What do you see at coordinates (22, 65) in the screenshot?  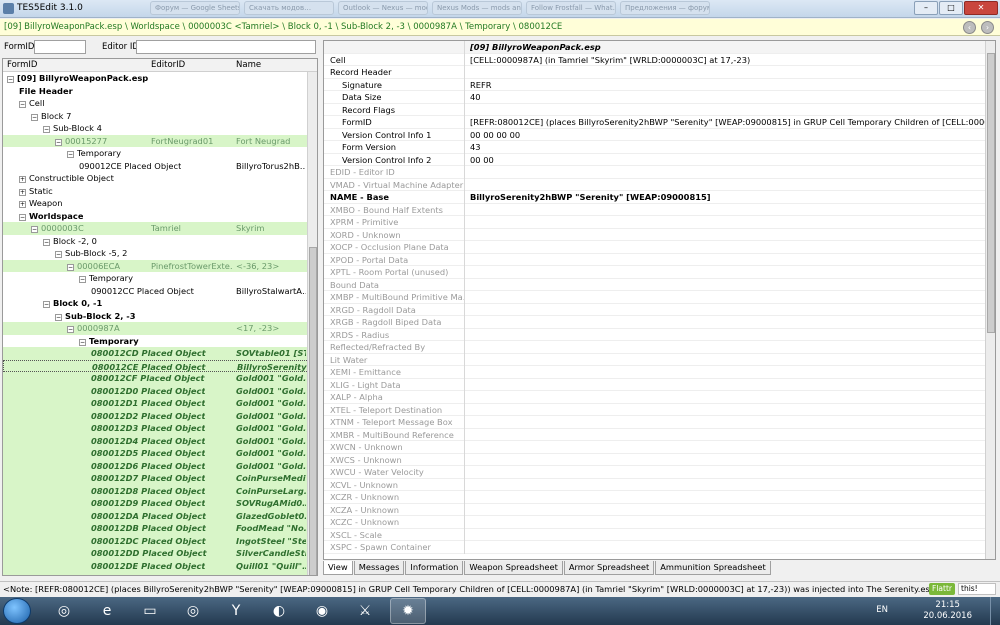 I see `column-formid: FormID` at bounding box center [22, 65].